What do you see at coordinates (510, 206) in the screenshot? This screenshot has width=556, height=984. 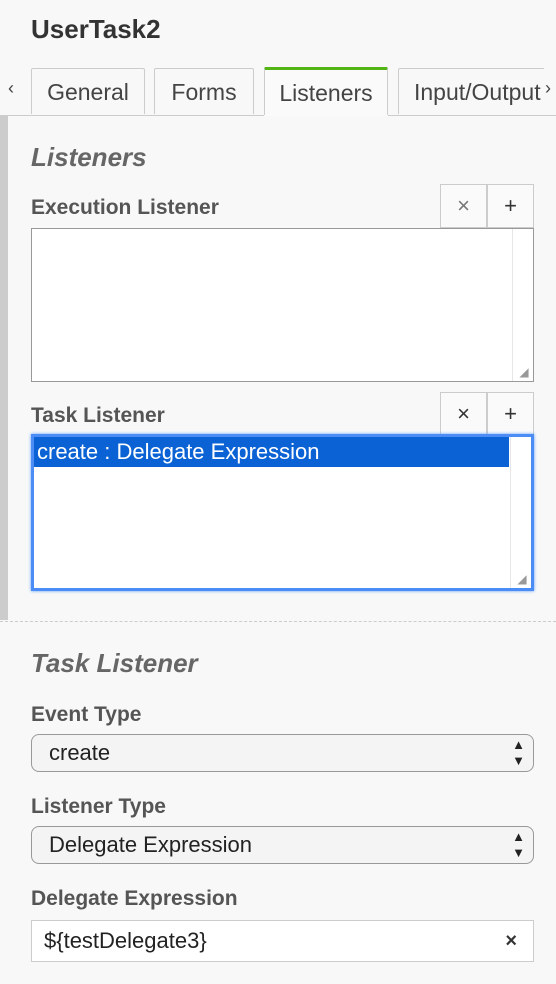 I see `add-execution-listener-button: +` at bounding box center [510, 206].